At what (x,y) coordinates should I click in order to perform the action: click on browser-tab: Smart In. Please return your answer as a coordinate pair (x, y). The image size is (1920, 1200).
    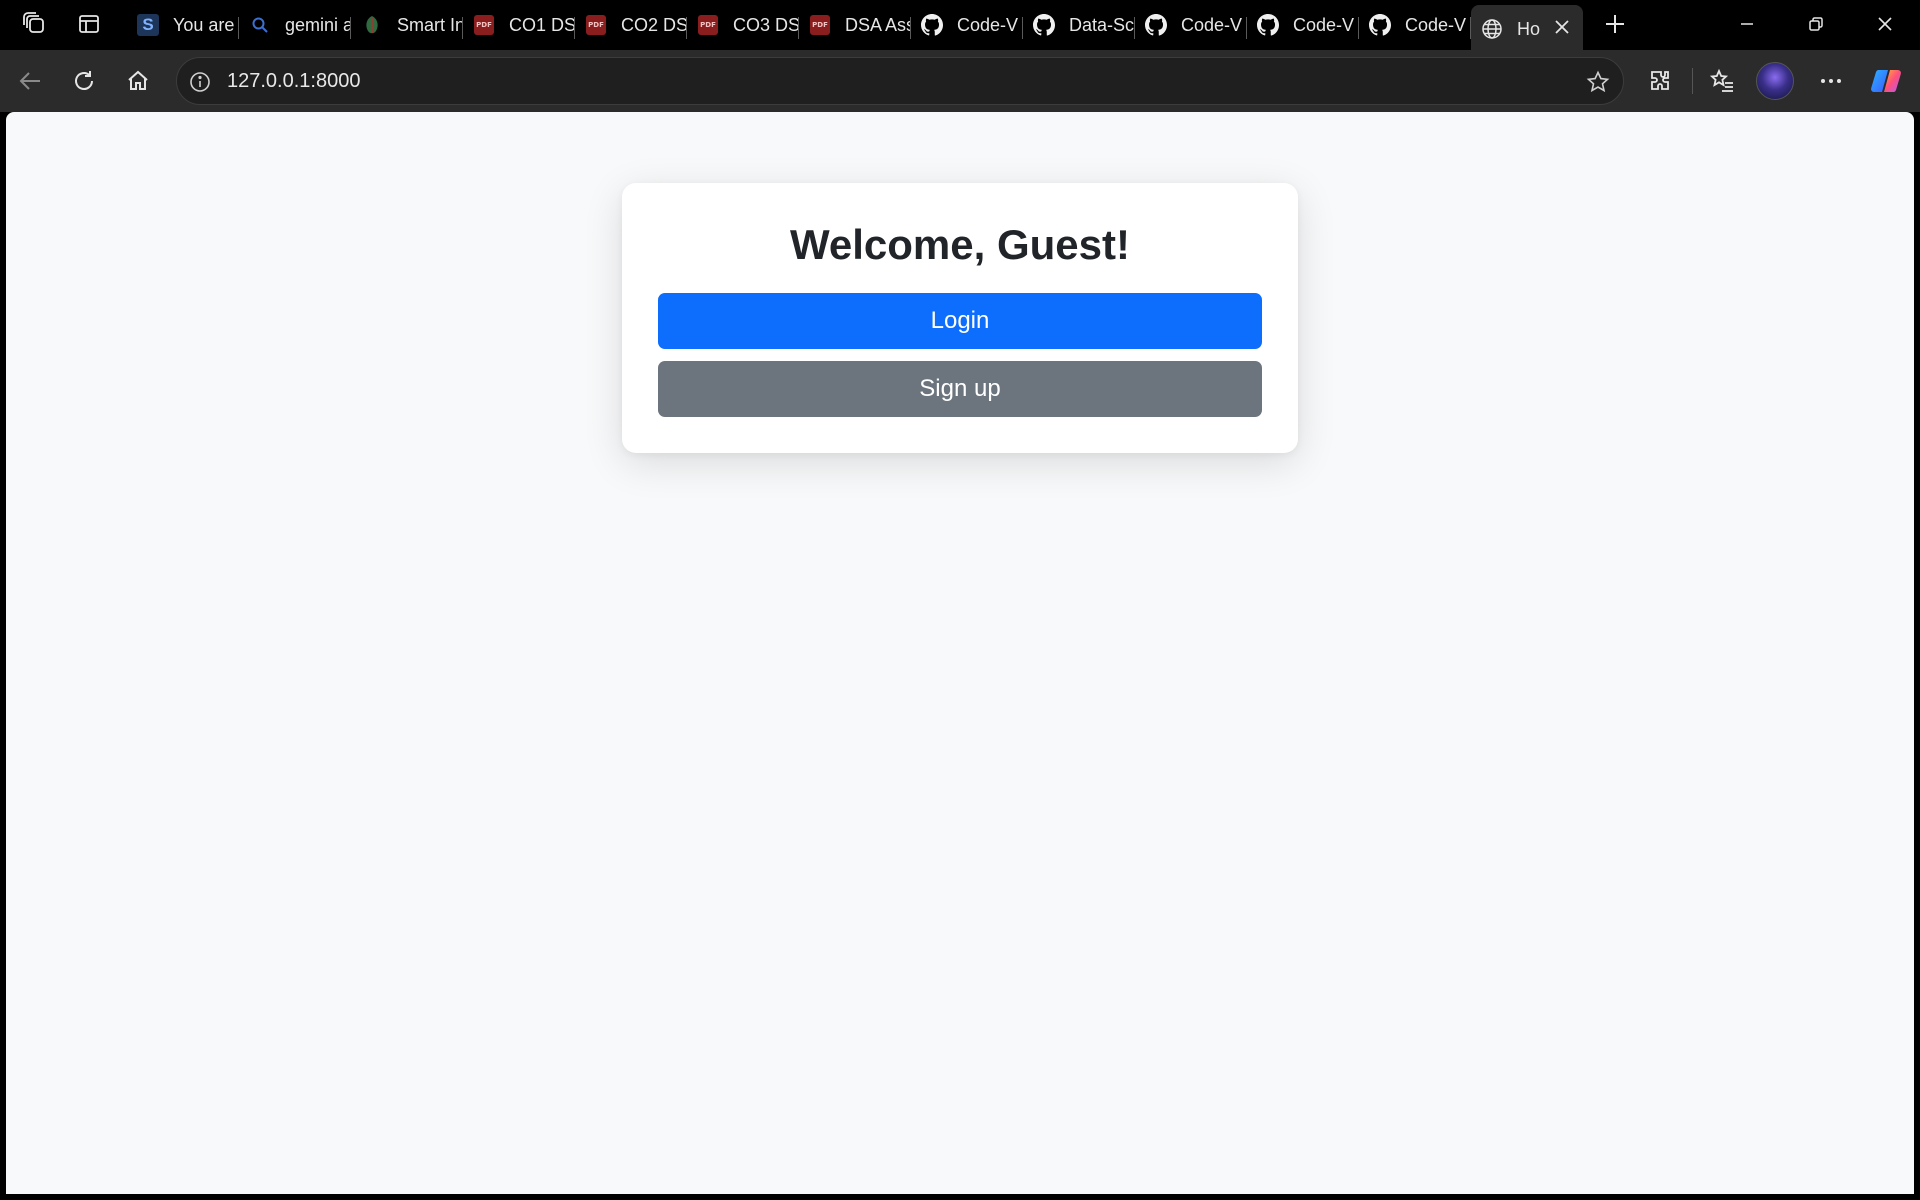
    Looking at the image, I should click on (407, 25).